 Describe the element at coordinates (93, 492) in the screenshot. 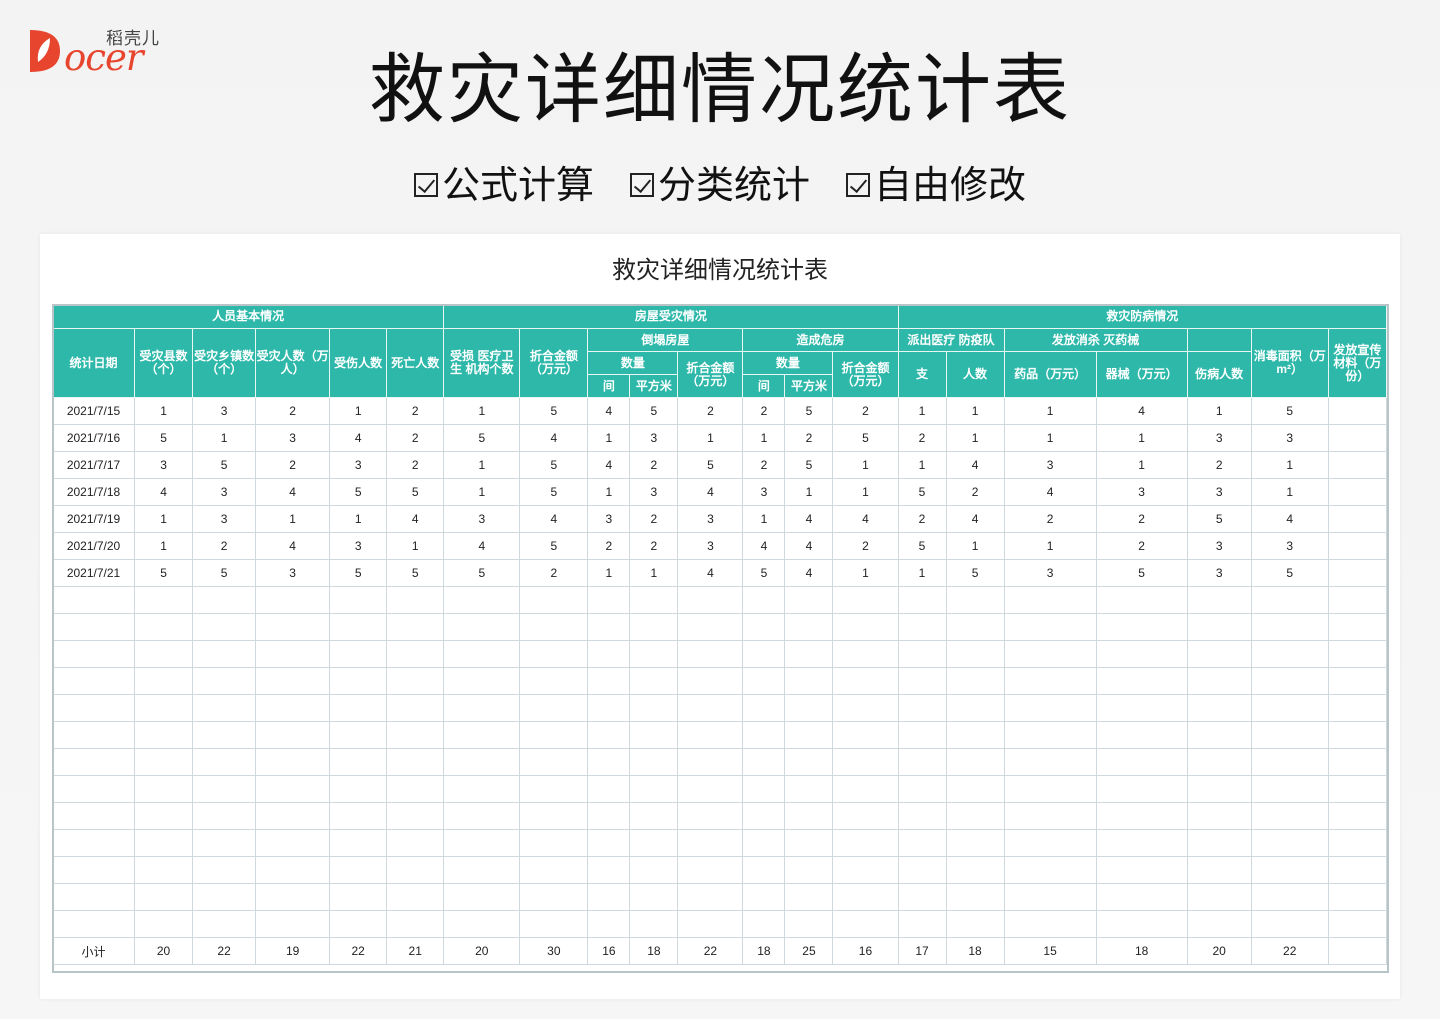

I see `date-cell: 2021/7/18` at that location.